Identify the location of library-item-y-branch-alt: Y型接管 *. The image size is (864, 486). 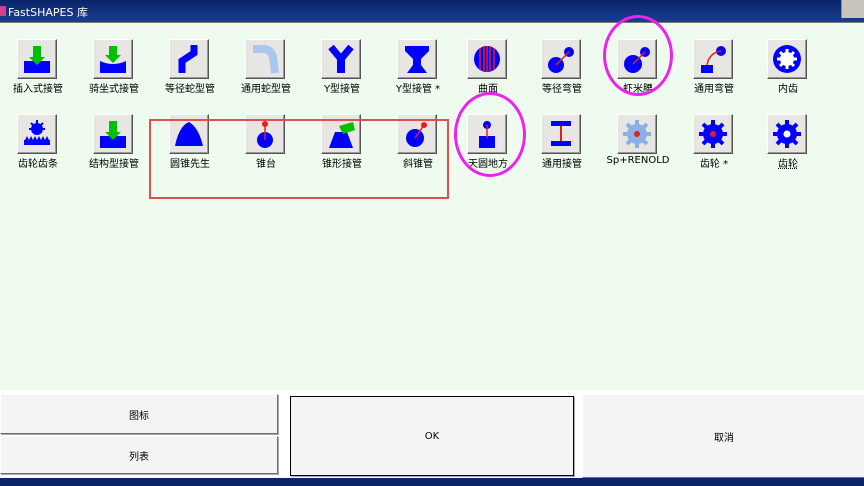
(418, 65).